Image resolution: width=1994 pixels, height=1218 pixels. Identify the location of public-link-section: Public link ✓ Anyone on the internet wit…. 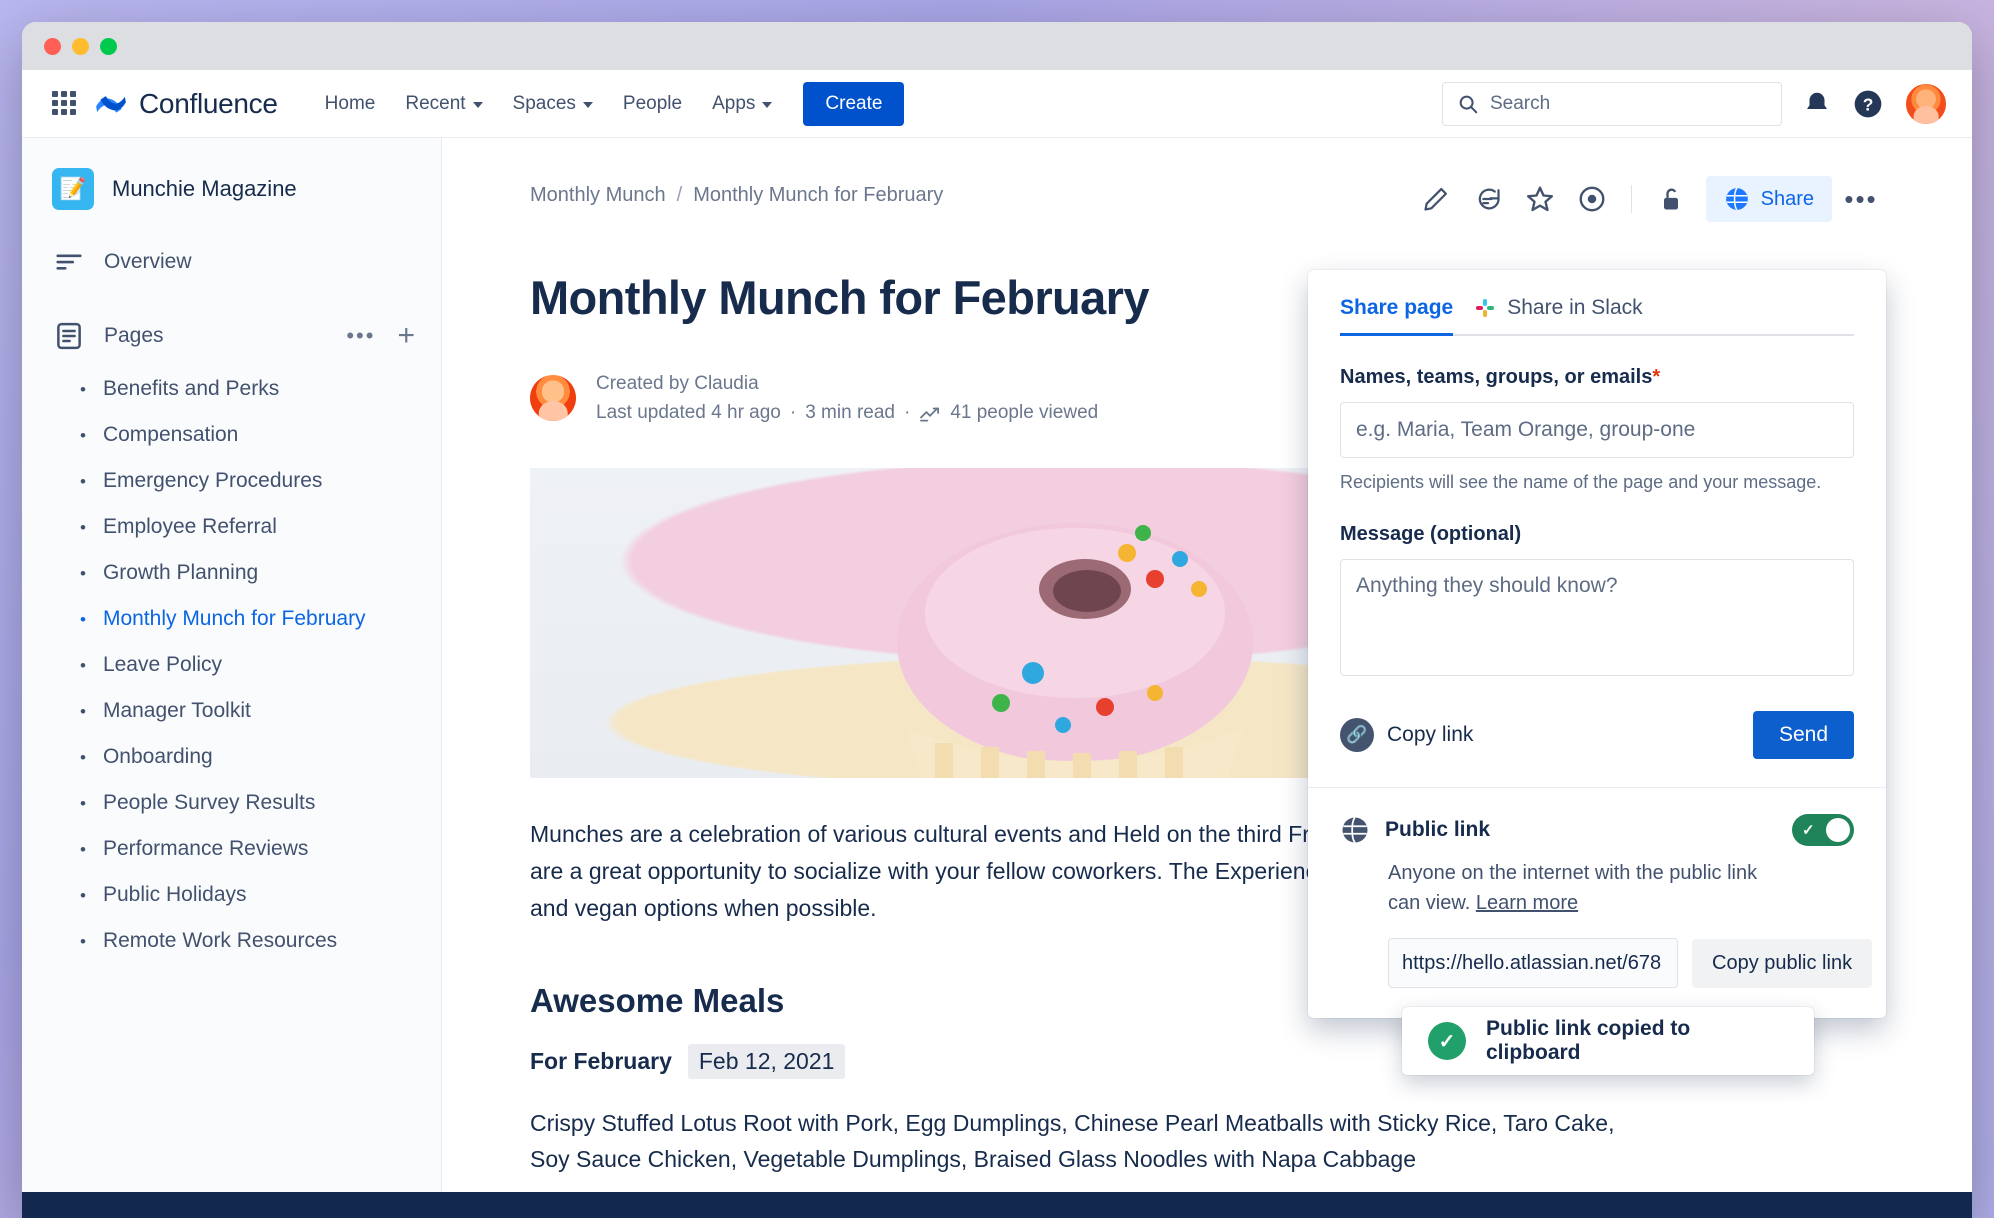
(1597, 903).